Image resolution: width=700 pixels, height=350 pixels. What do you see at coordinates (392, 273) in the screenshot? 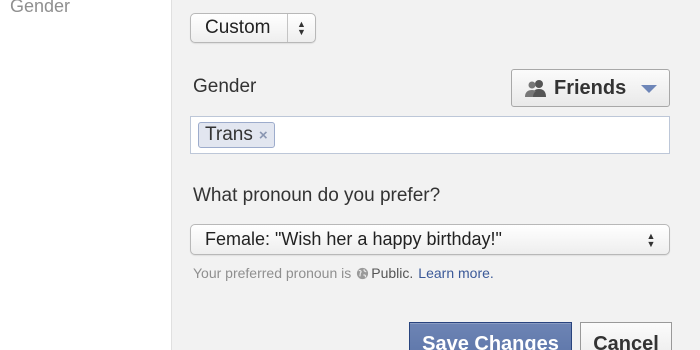
I see `note-audience: Public.` at bounding box center [392, 273].